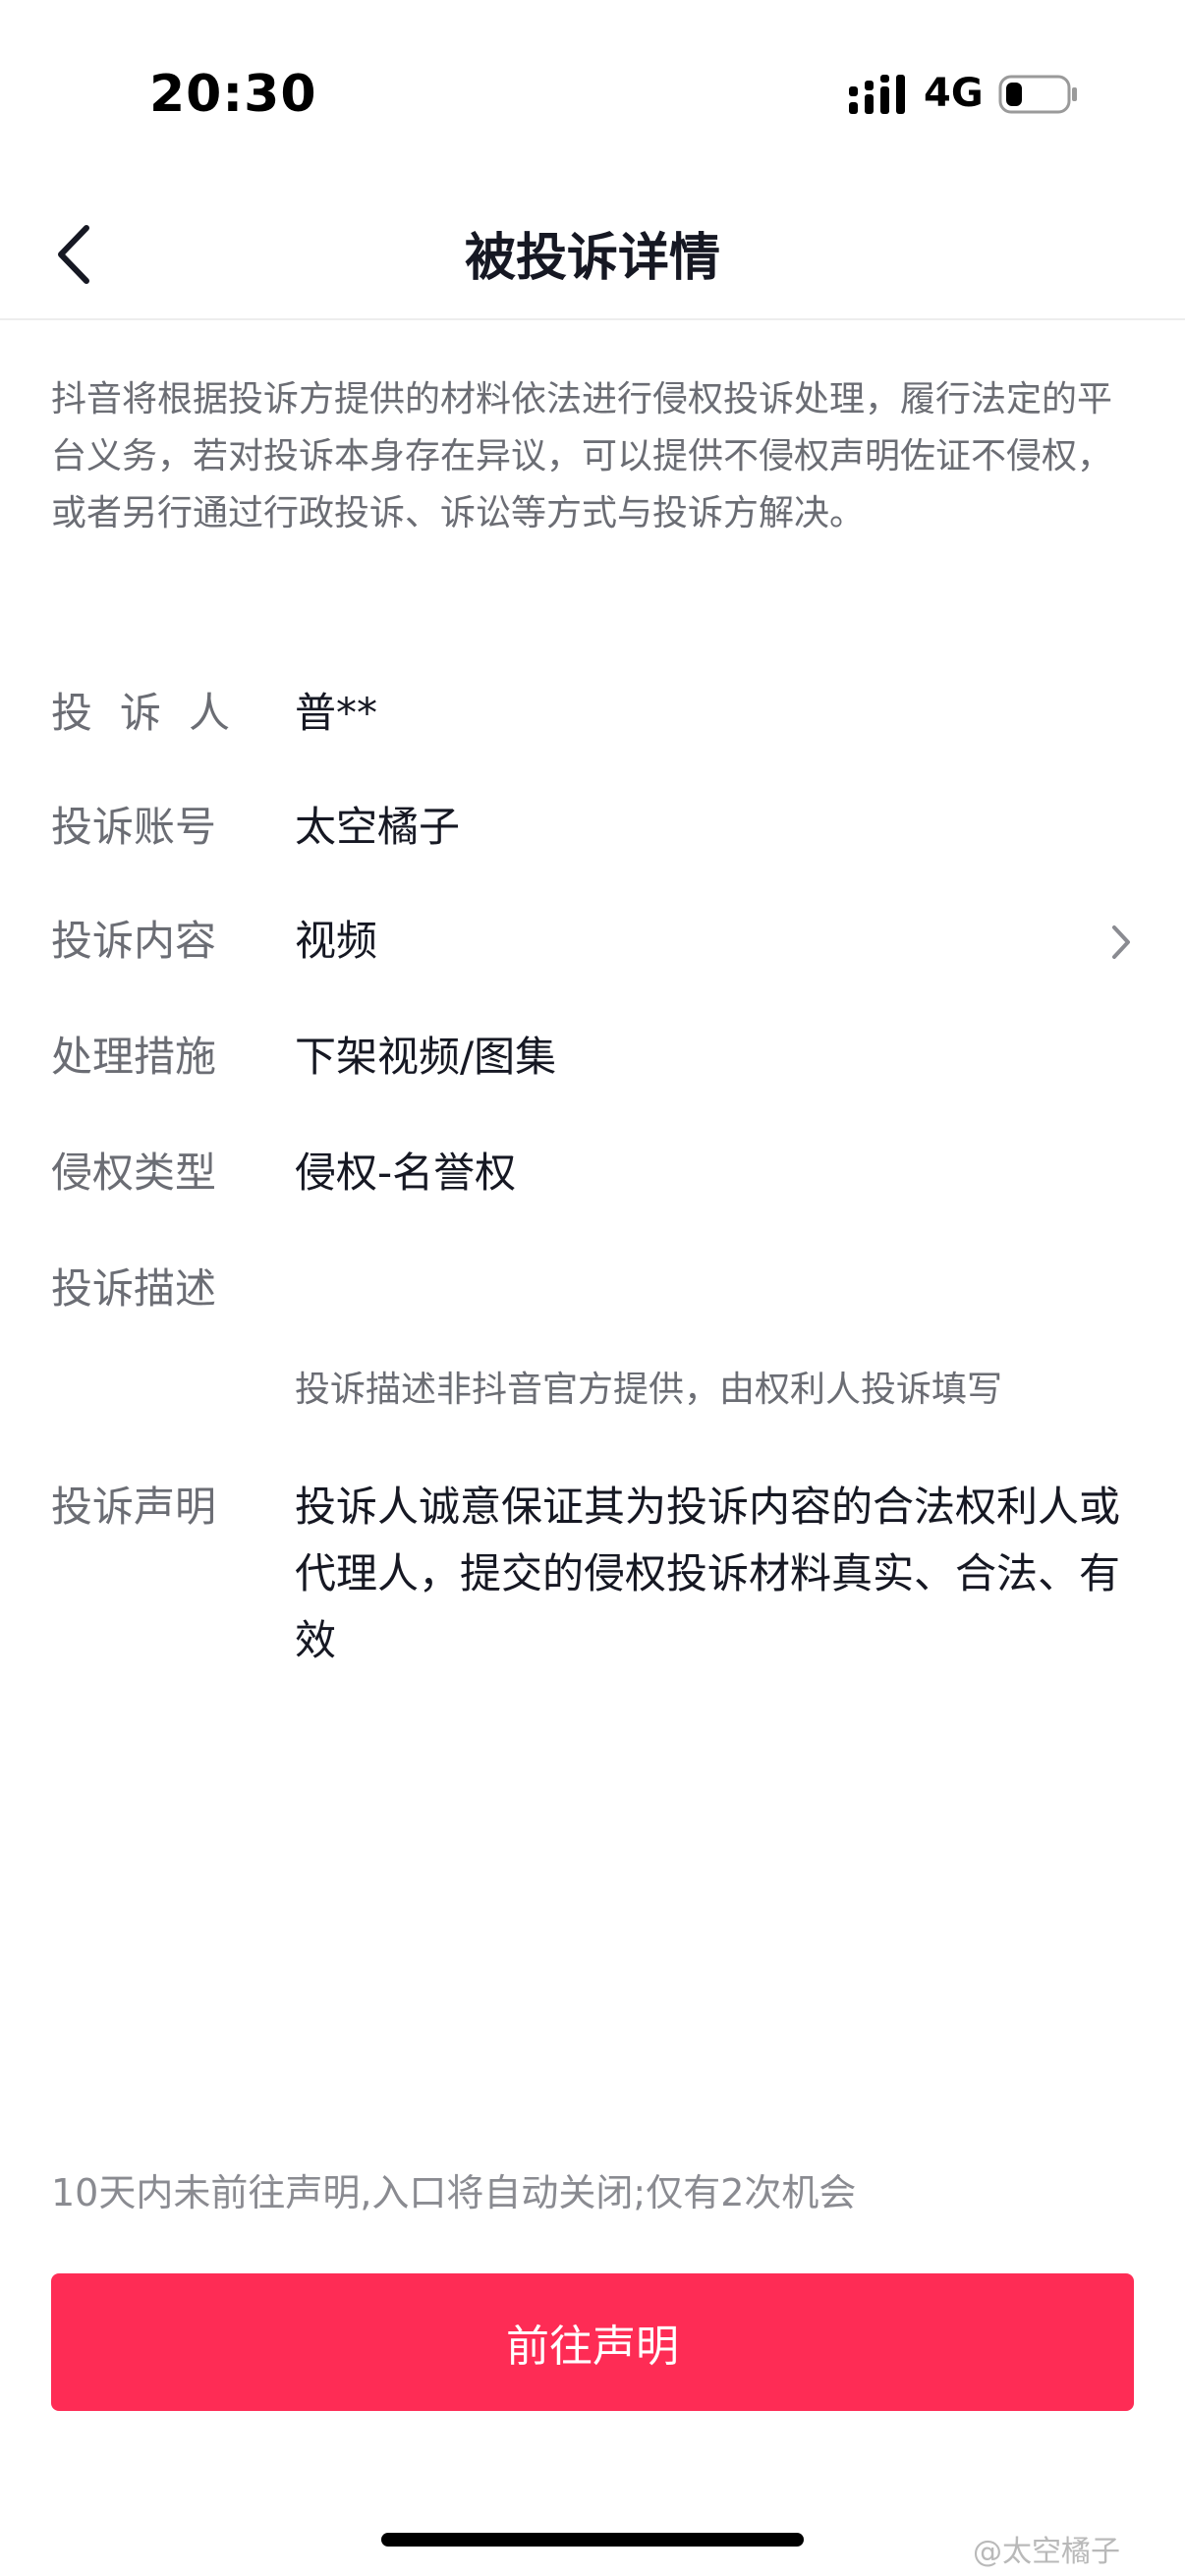 Image resolution: width=1185 pixels, height=2576 pixels. What do you see at coordinates (406, 1172) in the screenshot?
I see `type-value: 侵权-名誉权` at bounding box center [406, 1172].